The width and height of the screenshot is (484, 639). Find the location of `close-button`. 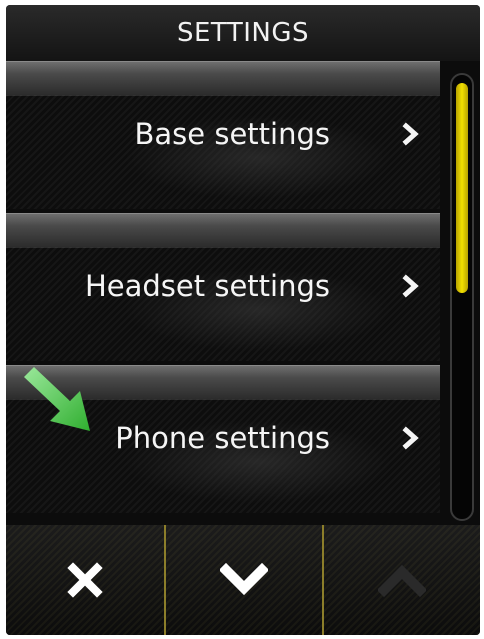

close-button is located at coordinates (86, 580).